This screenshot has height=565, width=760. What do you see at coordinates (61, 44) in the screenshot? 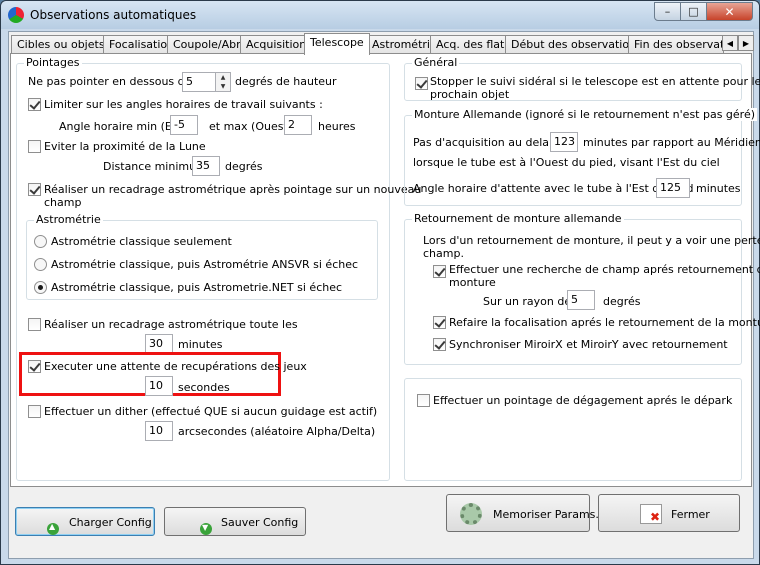
I see `tab-cibles: Cibles ou objets` at bounding box center [61, 44].